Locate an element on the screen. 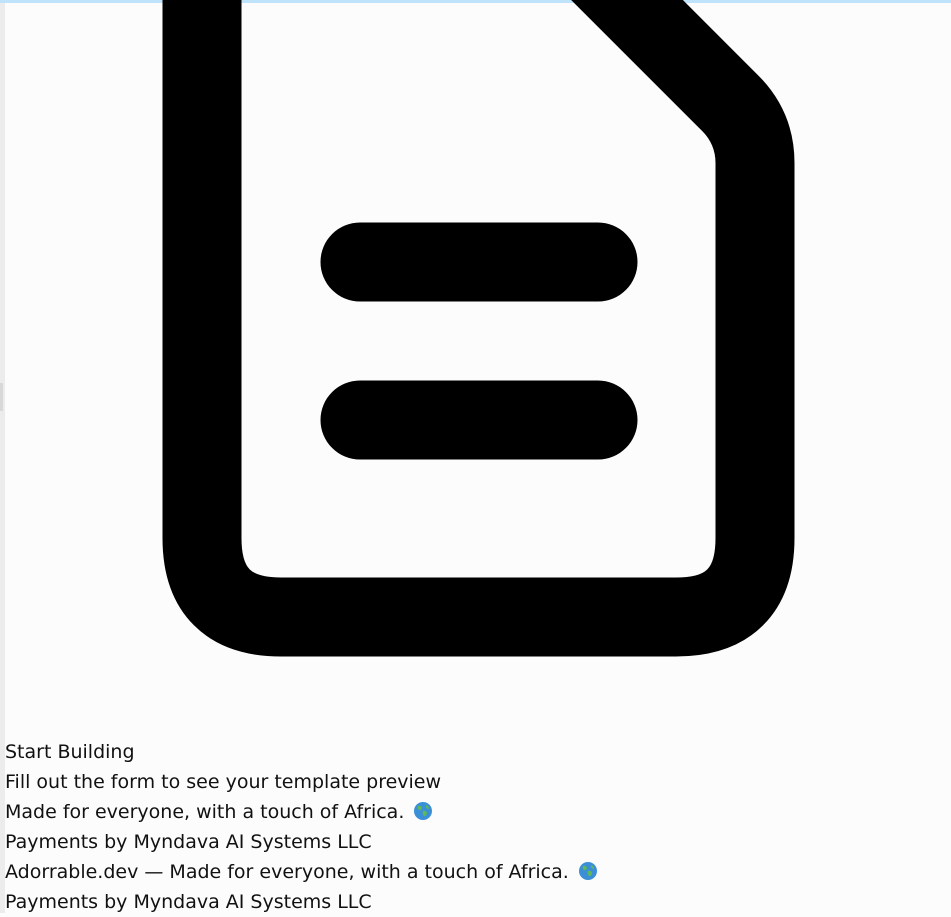  footer-payments: Payments by Myndava AI Systems LLC is located at coordinates (188, 842).